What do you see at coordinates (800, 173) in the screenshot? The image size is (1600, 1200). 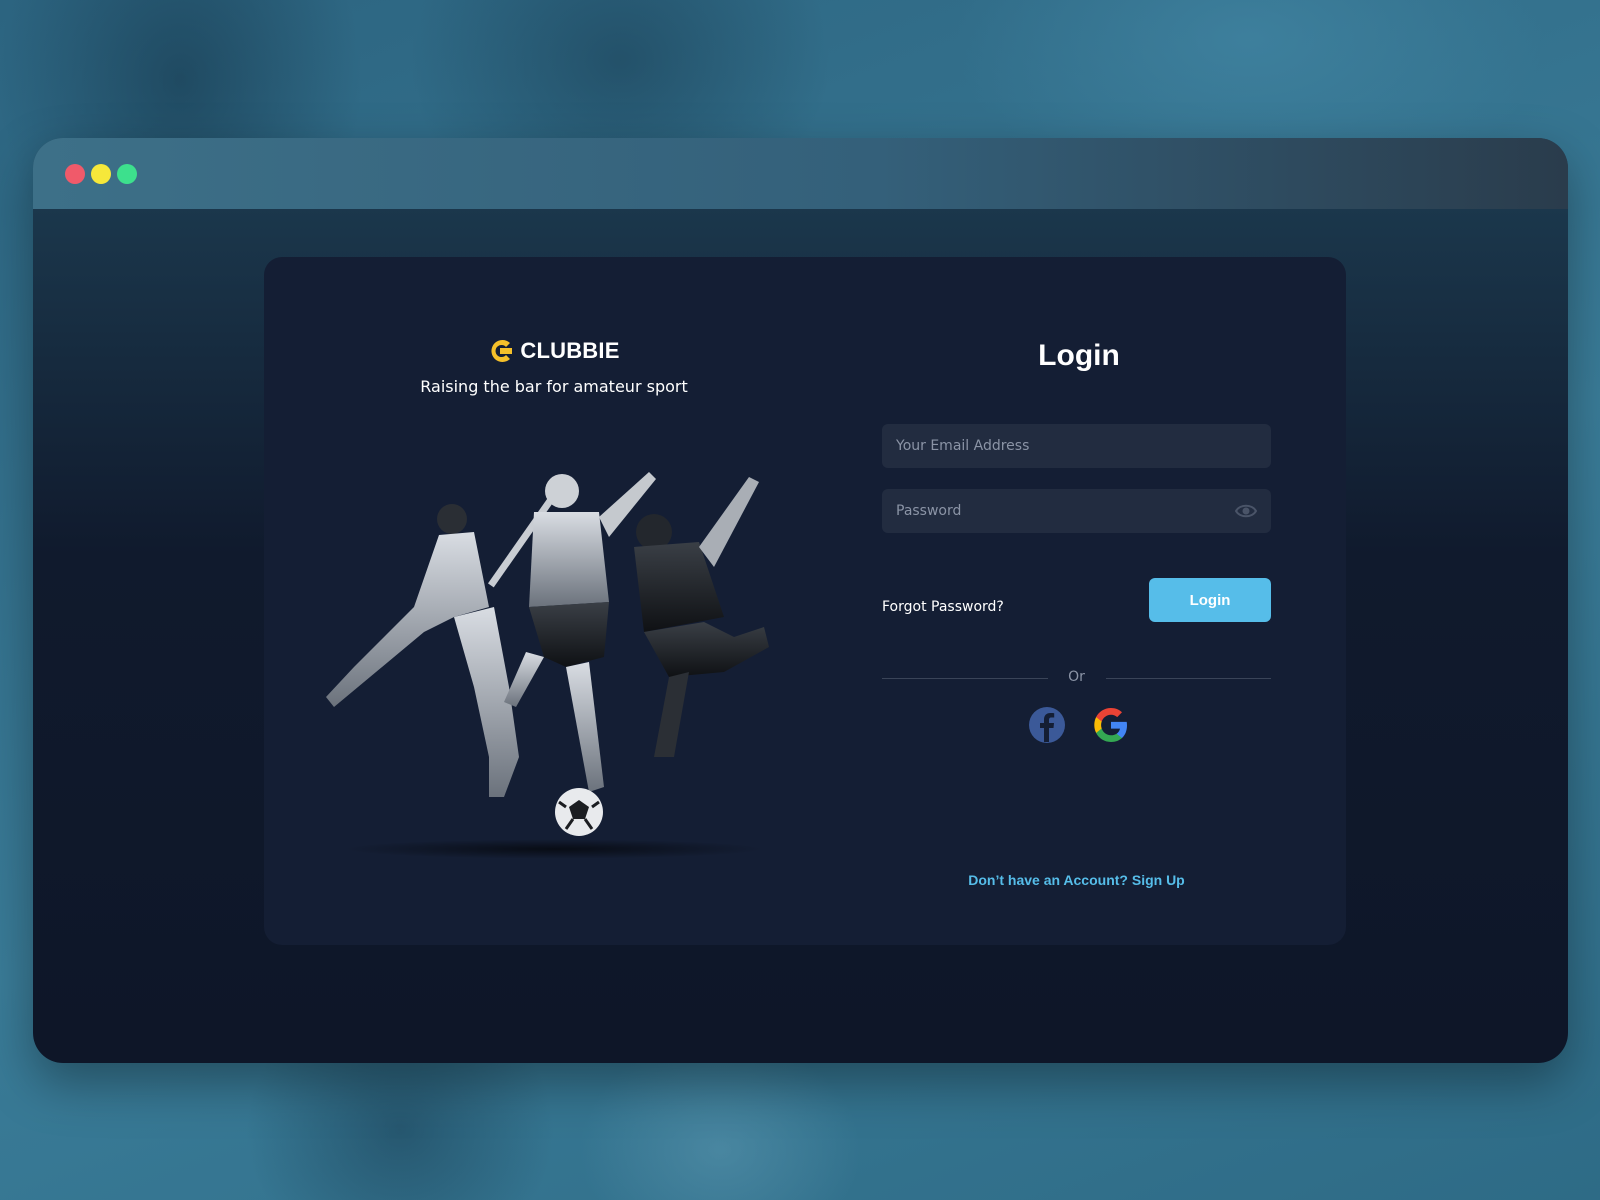 I see `window-titlebar` at bounding box center [800, 173].